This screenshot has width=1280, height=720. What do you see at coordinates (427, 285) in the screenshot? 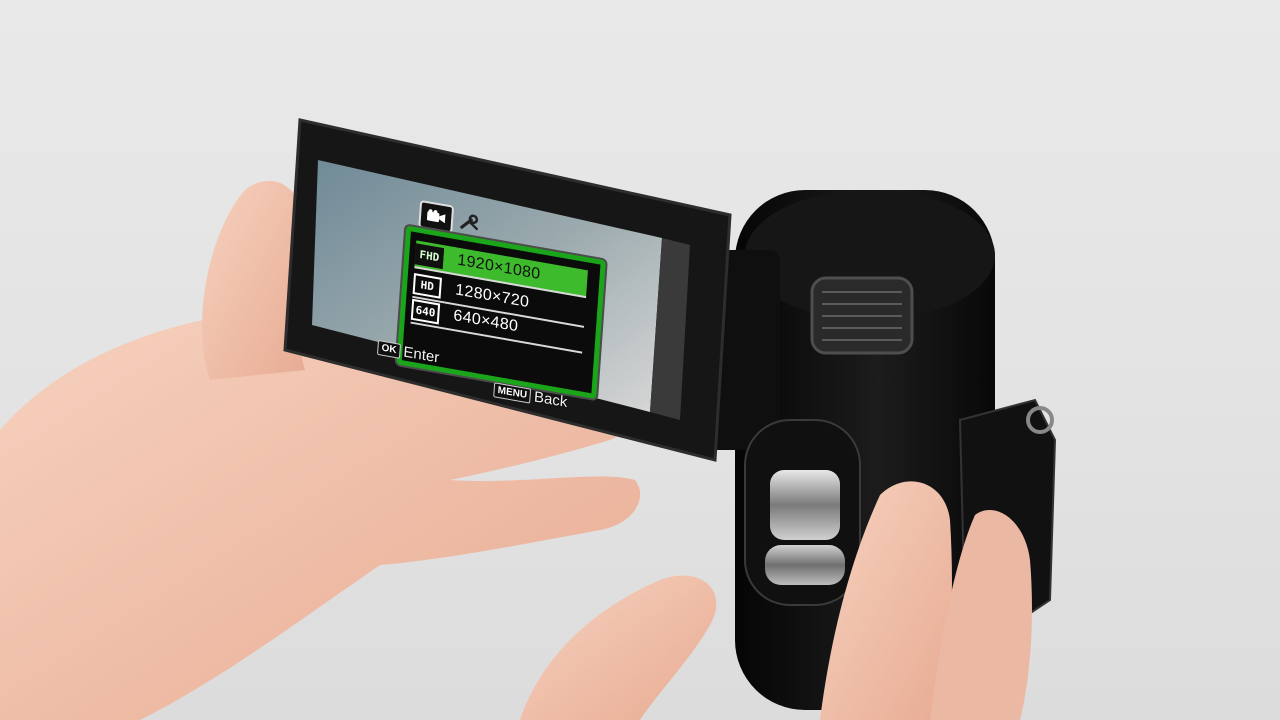
I see `hd-badge: HD` at bounding box center [427, 285].